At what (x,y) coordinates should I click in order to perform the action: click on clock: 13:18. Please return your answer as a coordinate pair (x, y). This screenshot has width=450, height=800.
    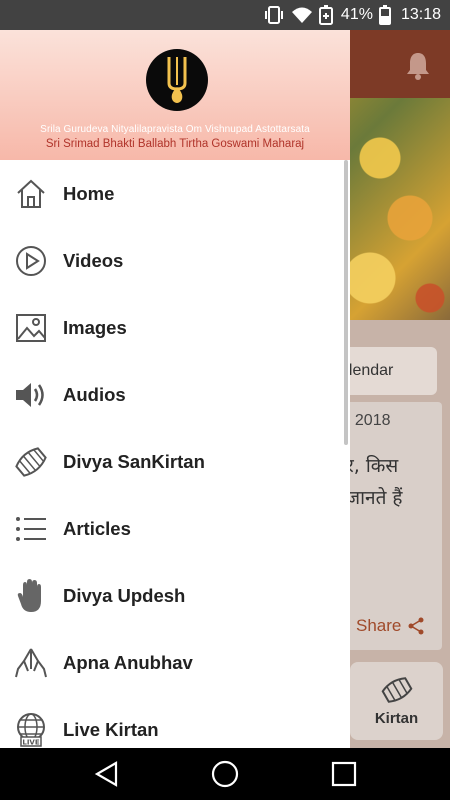
    Looking at the image, I should click on (420, 14).